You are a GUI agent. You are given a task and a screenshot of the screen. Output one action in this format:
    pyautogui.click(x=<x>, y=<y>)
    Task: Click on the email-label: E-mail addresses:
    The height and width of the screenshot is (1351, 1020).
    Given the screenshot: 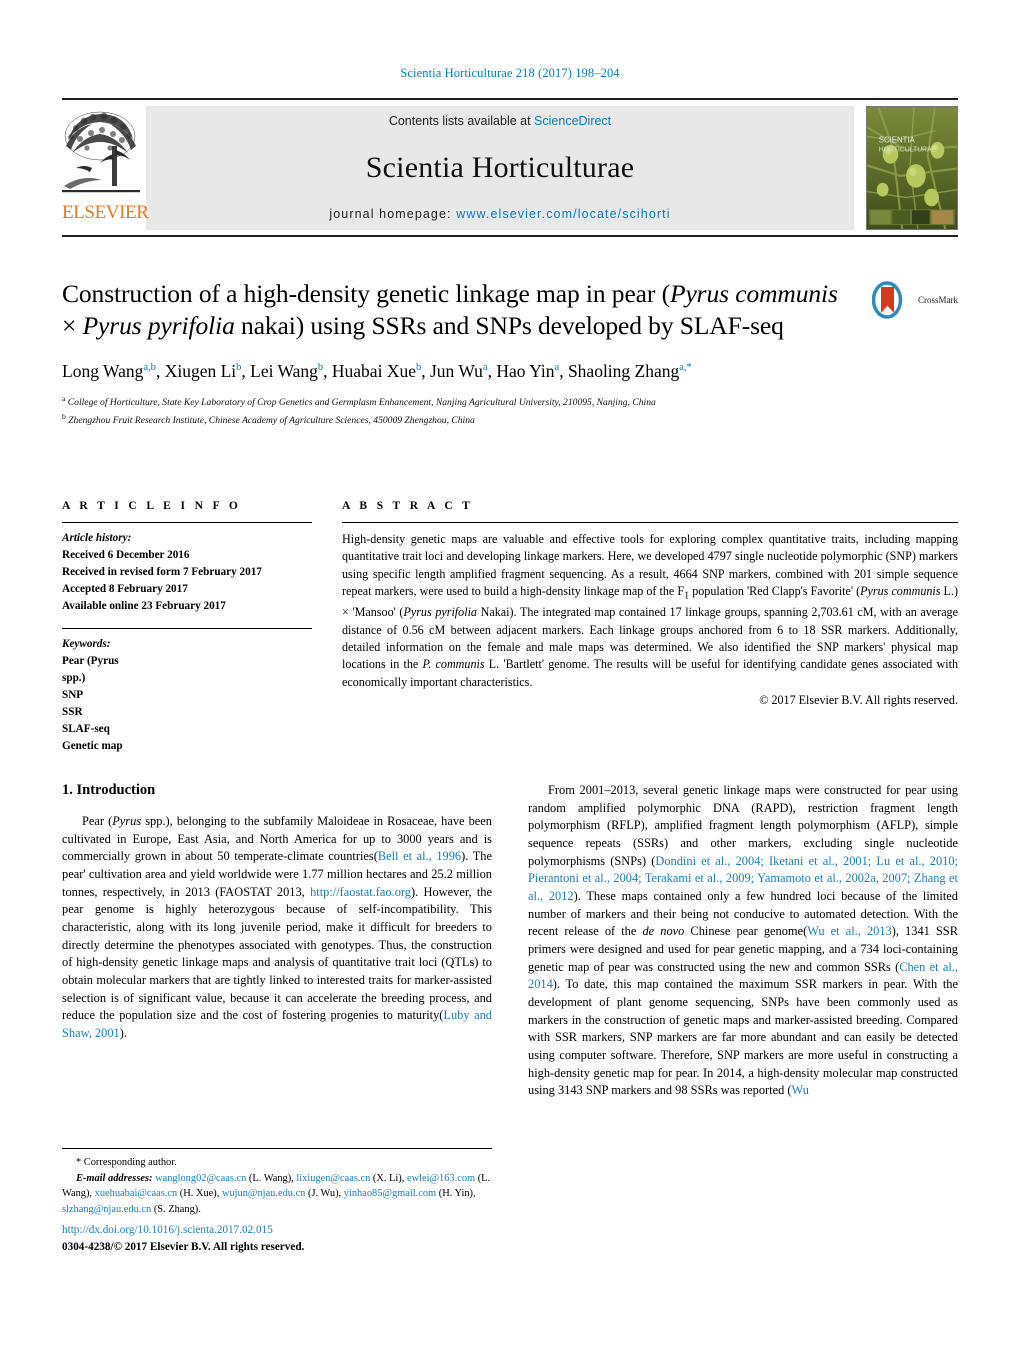 What is the action you would take?
    pyautogui.click(x=114, y=1178)
    